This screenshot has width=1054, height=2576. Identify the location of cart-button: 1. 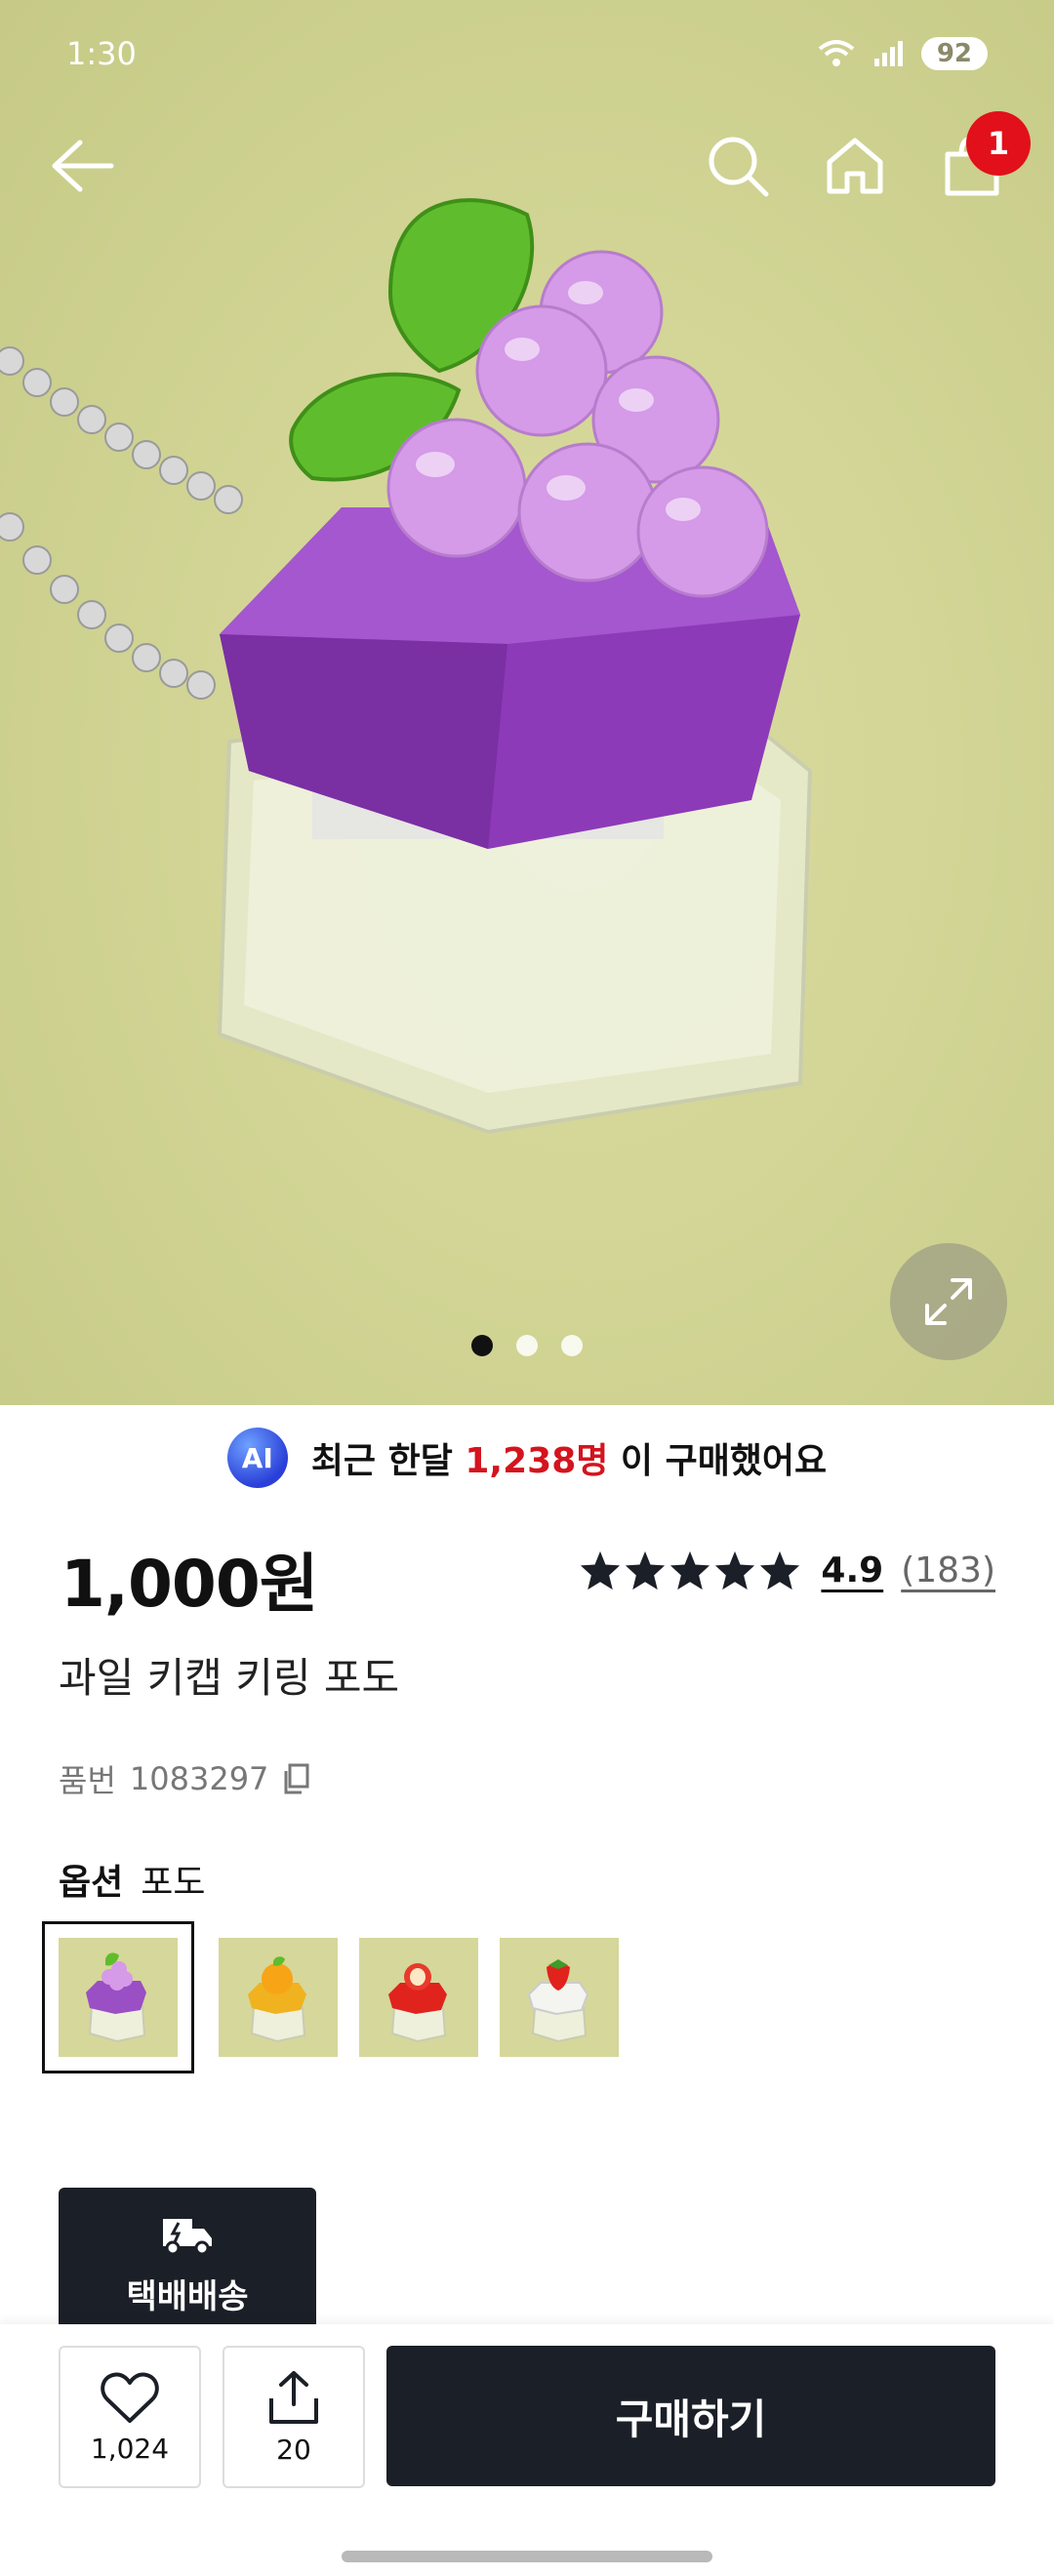
(982, 158).